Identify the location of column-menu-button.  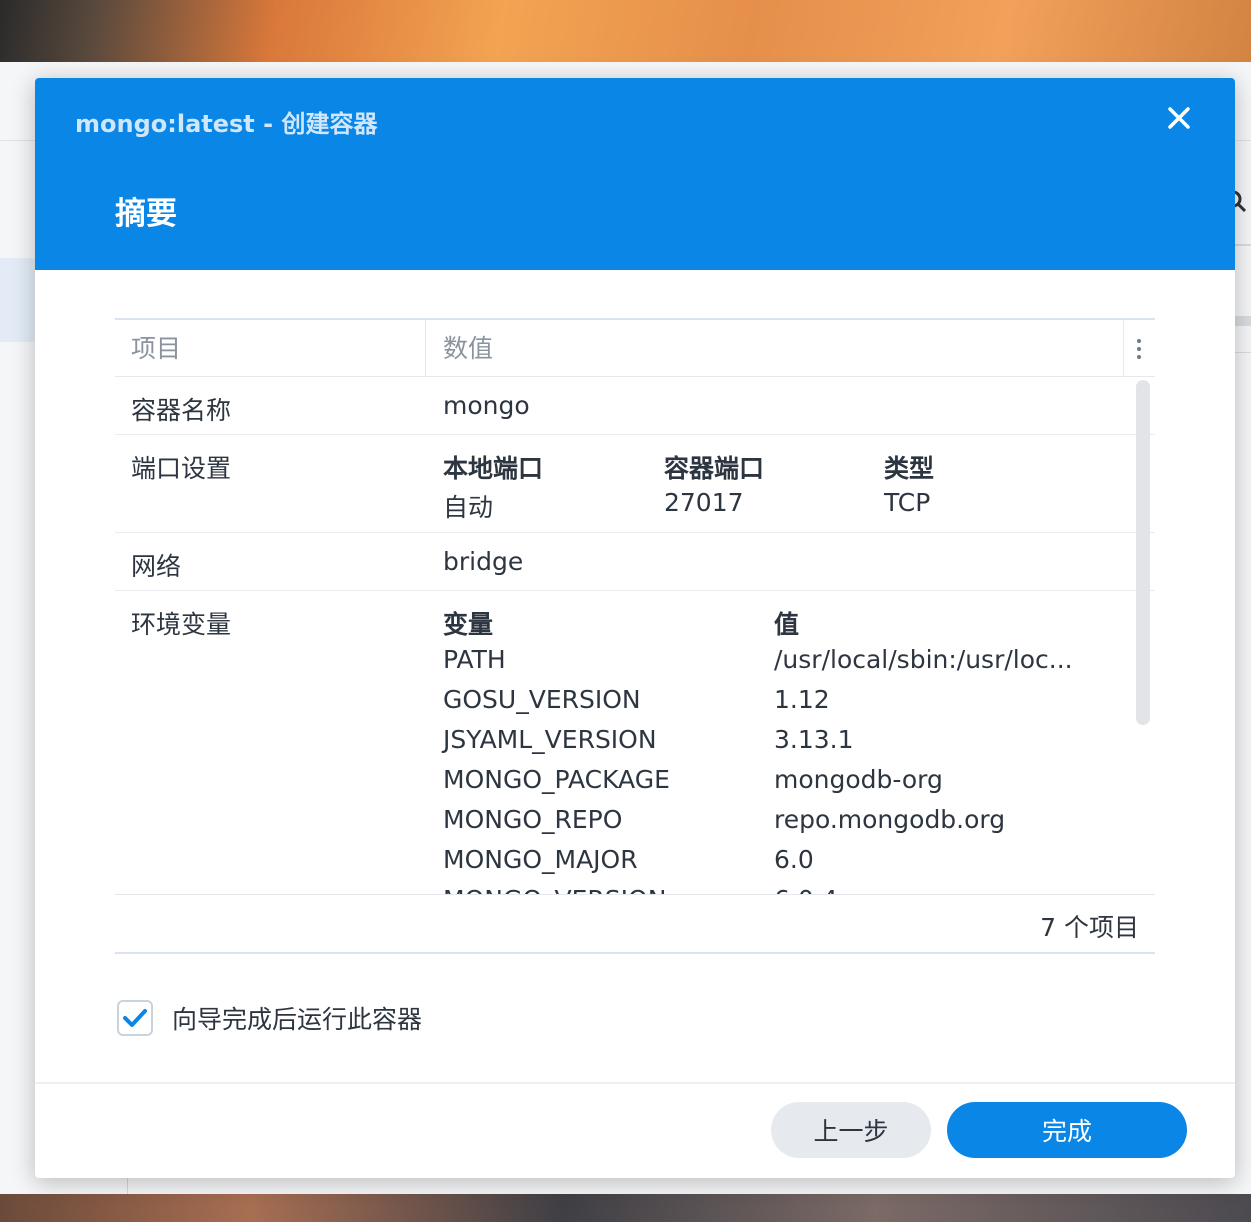
(1139, 349).